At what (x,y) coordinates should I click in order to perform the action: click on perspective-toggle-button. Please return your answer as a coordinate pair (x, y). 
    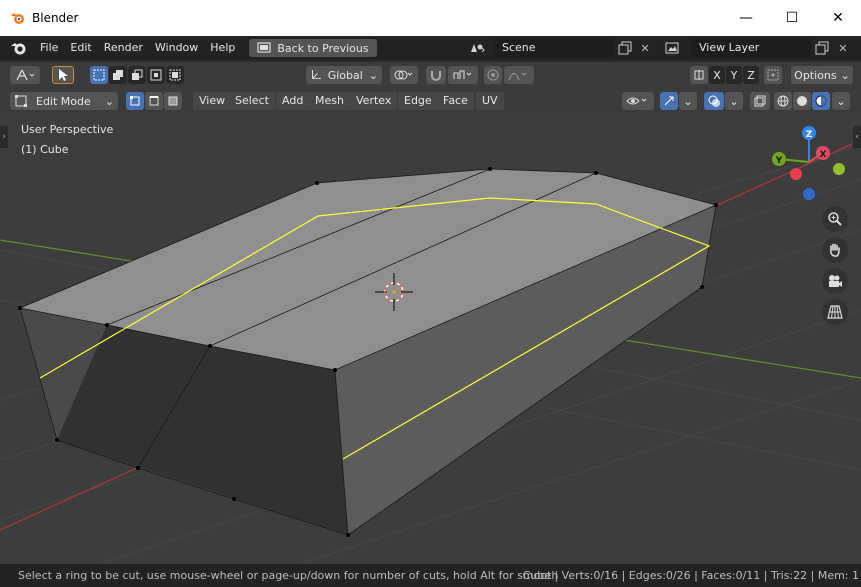
    Looking at the image, I should click on (835, 312).